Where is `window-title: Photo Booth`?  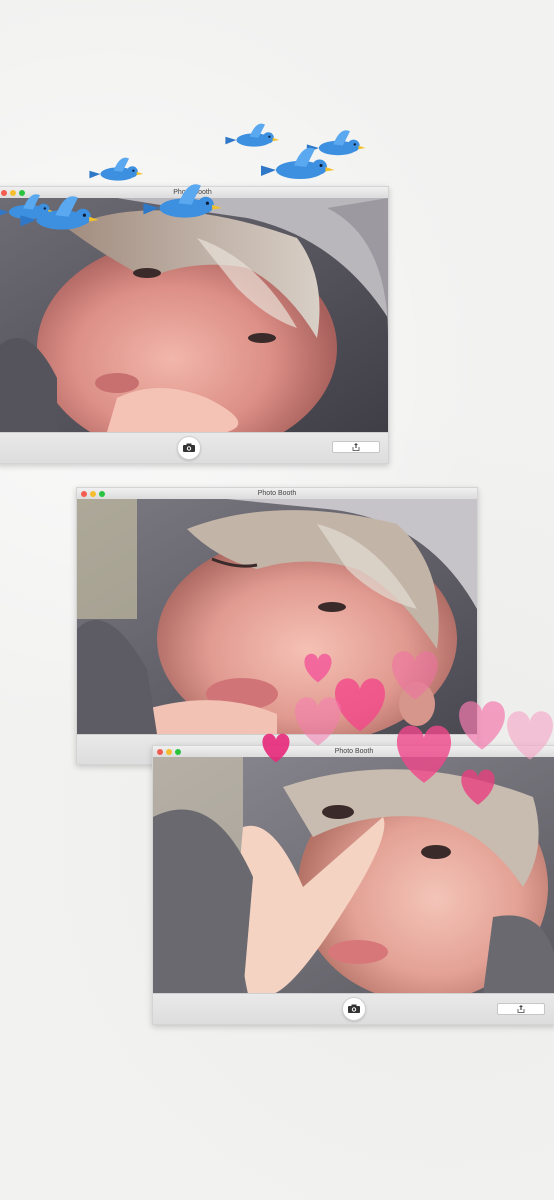 window-title: Photo Booth is located at coordinates (277, 493).